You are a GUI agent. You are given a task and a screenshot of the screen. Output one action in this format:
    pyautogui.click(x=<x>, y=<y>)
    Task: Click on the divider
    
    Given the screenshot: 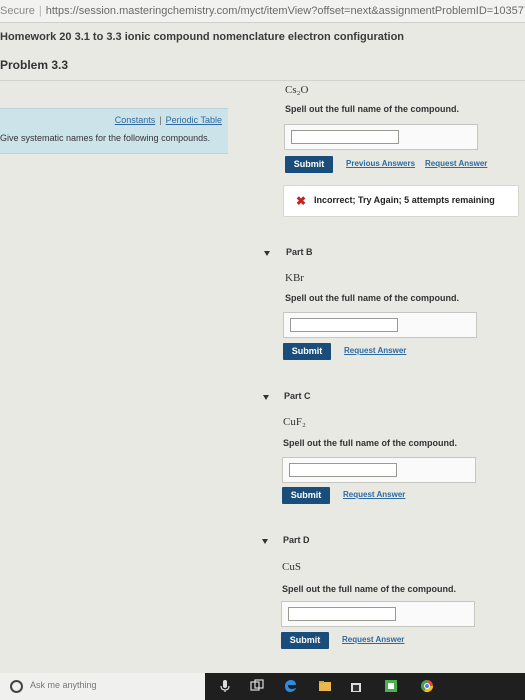 What is the action you would take?
    pyautogui.click(x=262, y=80)
    